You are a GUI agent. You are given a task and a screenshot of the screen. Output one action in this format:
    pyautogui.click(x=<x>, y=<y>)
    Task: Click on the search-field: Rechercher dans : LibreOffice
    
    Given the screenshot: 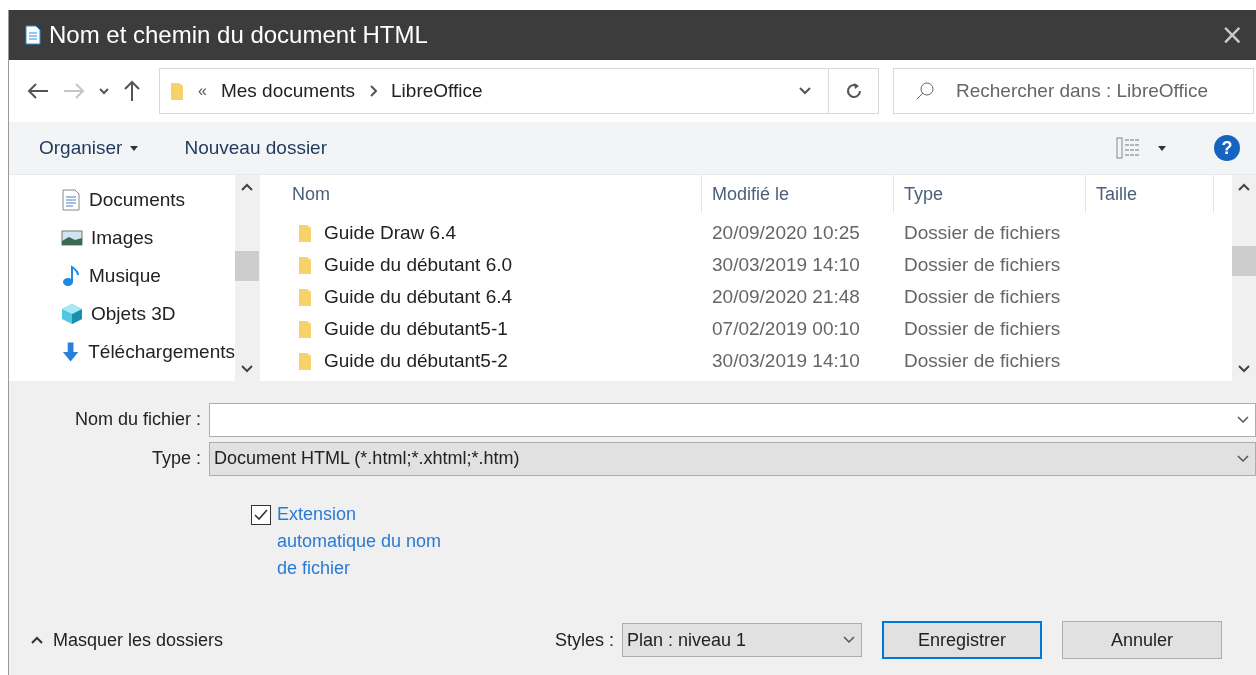 What is the action you would take?
    pyautogui.click(x=1073, y=91)
    